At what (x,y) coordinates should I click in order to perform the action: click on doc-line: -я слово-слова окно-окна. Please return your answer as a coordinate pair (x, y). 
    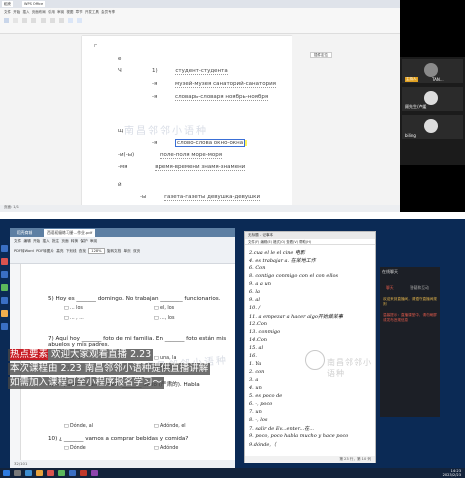
    Looking at the image, I should click on (182, 143).